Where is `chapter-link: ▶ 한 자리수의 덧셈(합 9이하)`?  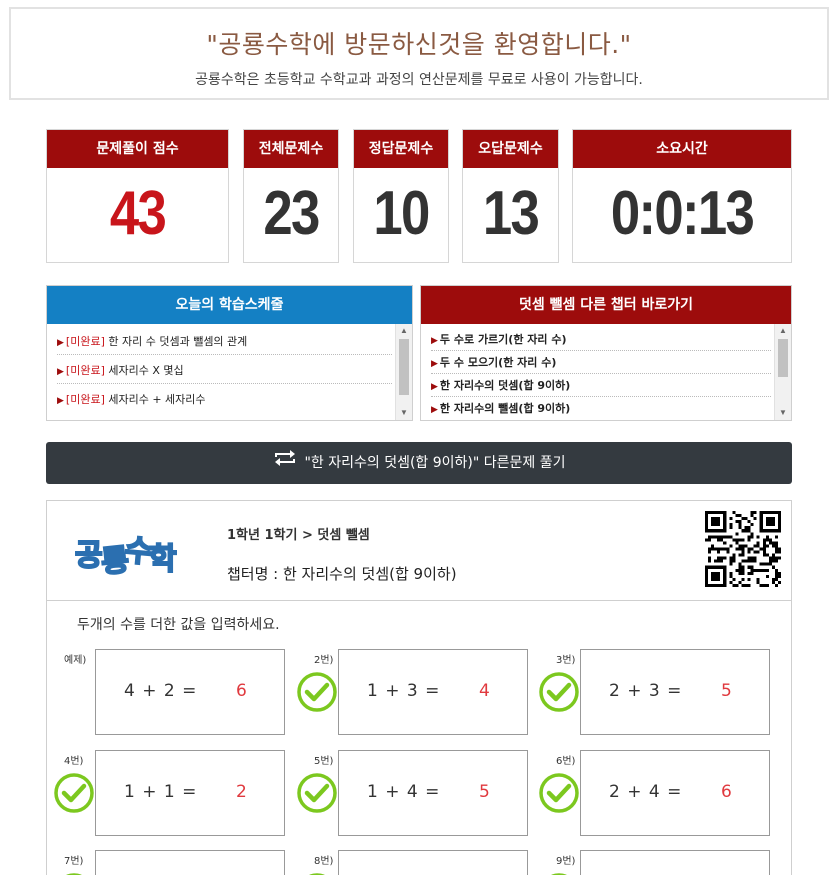
chapter-link: ▶ 한 자리수의 덧셈(합 9이하) is located at coordinates (601, 385).